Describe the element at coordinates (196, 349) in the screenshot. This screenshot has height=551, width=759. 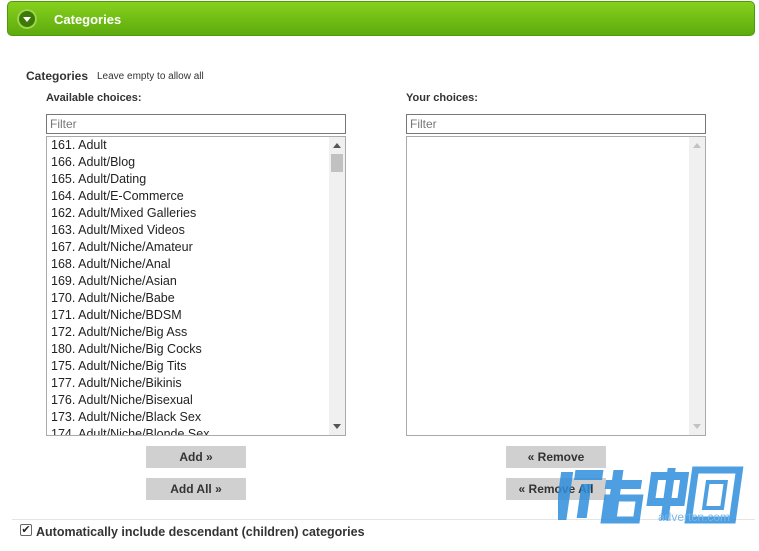
I see `list-item: 180. Adult/Niche/Big Cocks` at that location.